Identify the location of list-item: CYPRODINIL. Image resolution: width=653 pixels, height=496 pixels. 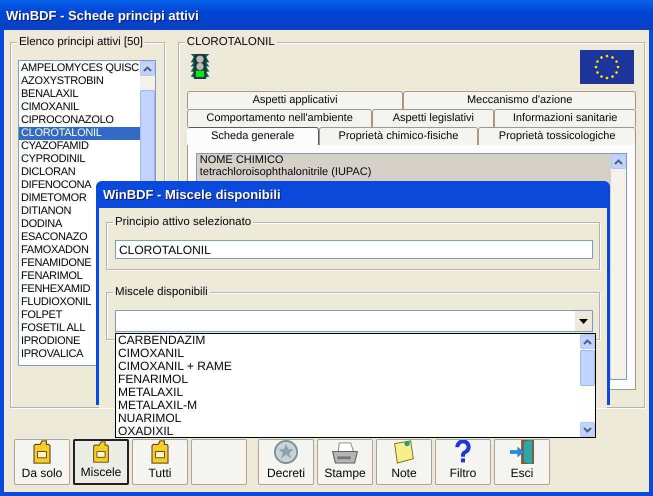
(79, 159).